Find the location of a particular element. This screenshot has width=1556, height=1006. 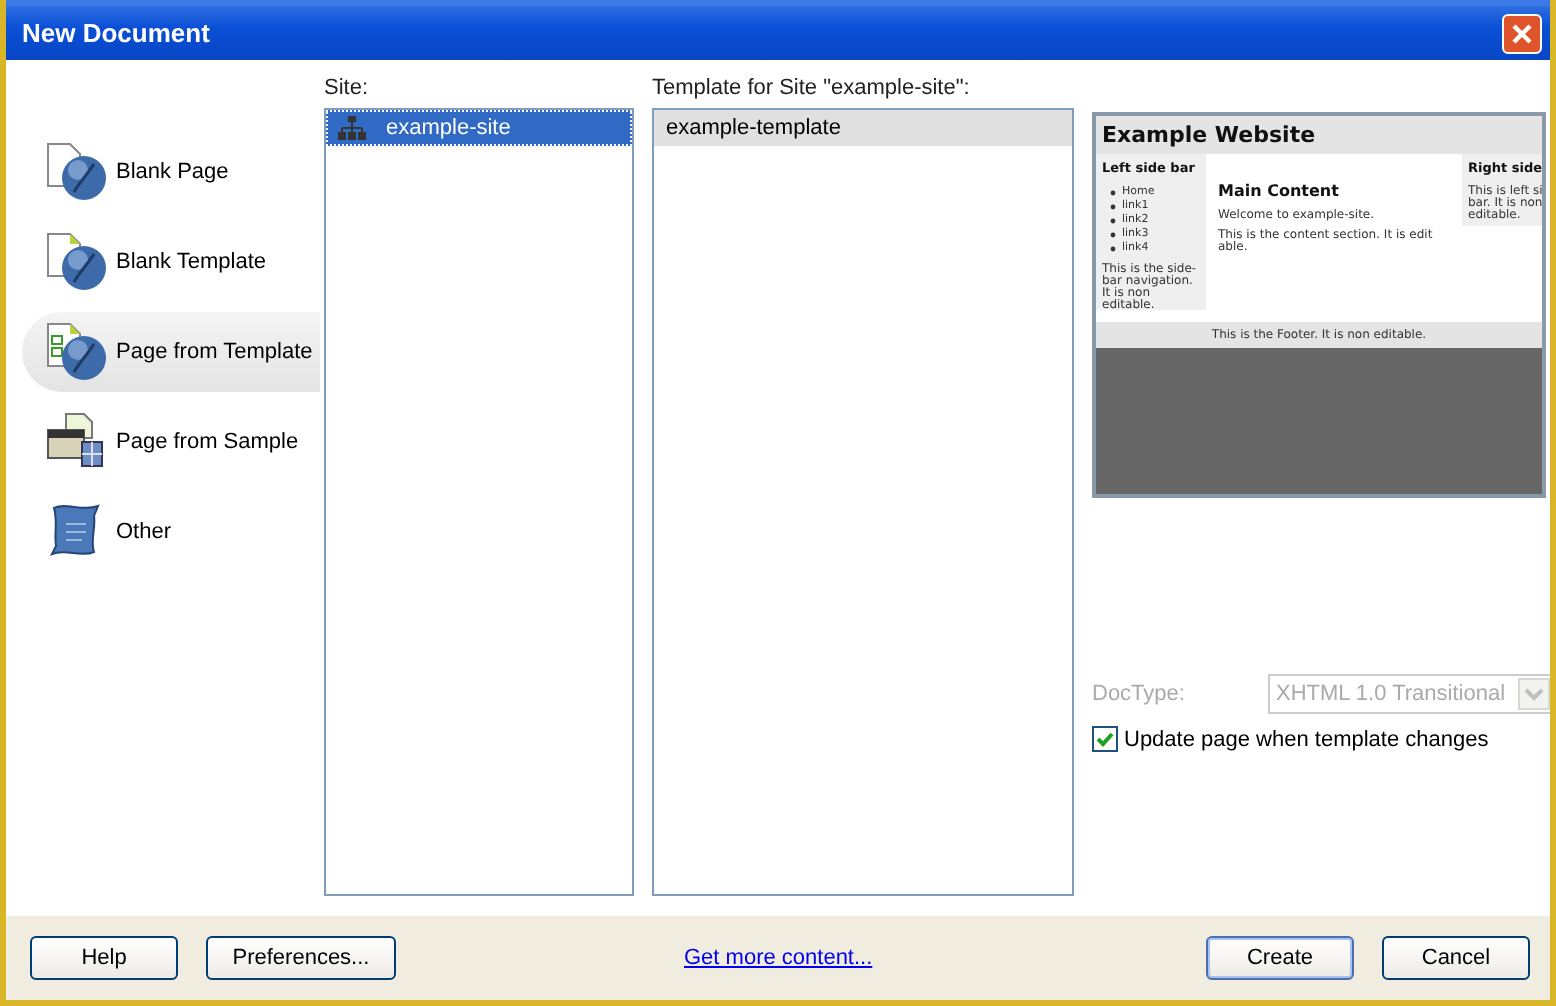

close-button is located at coordinates (1522, 33).